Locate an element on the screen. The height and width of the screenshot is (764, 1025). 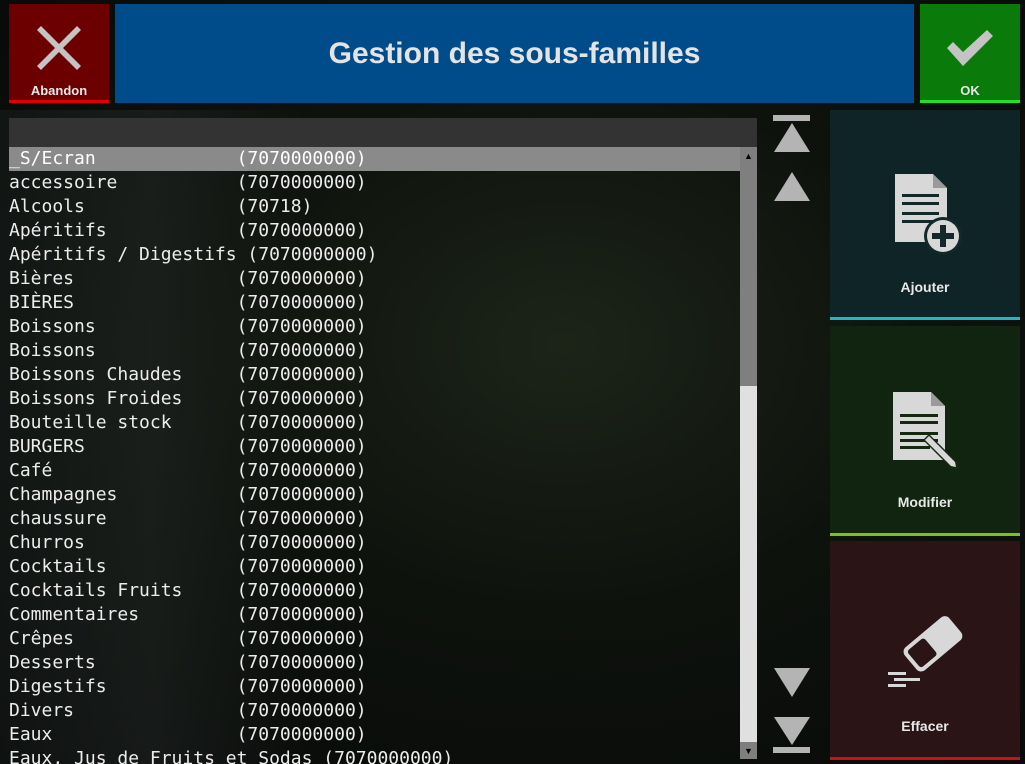
list-header is located at coordinates (383, 132).